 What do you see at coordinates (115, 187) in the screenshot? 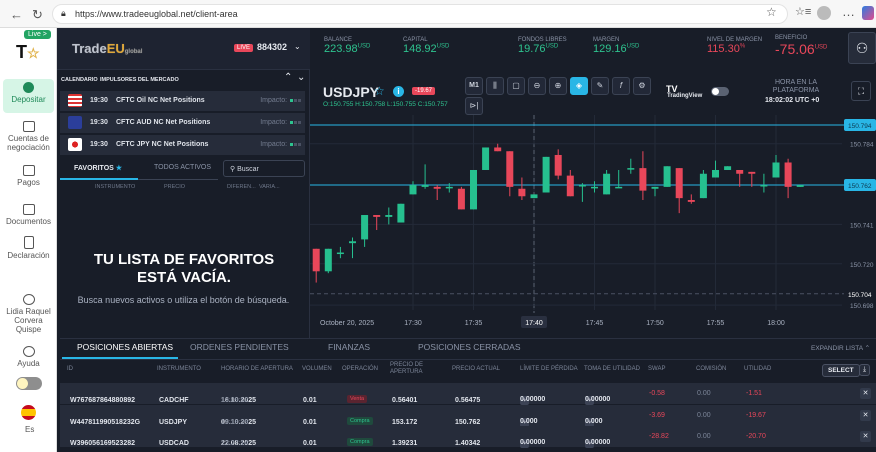
I see `col-instrumento: INSTRUMENTO` at bounding box center [115, 187].